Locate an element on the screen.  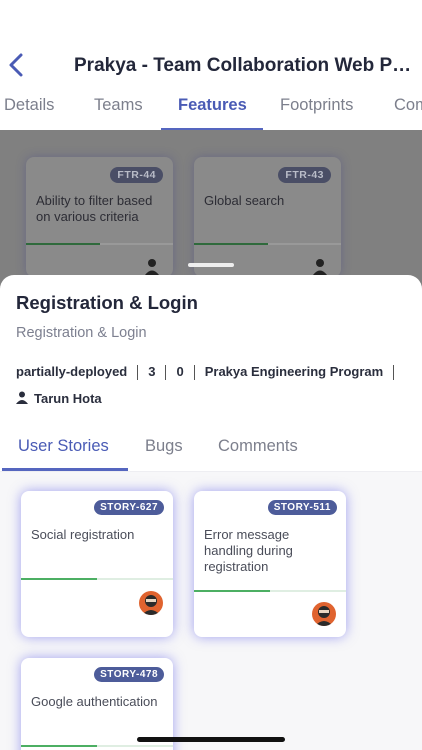
tab-comments: Comments is located at coordinates (258, 446).